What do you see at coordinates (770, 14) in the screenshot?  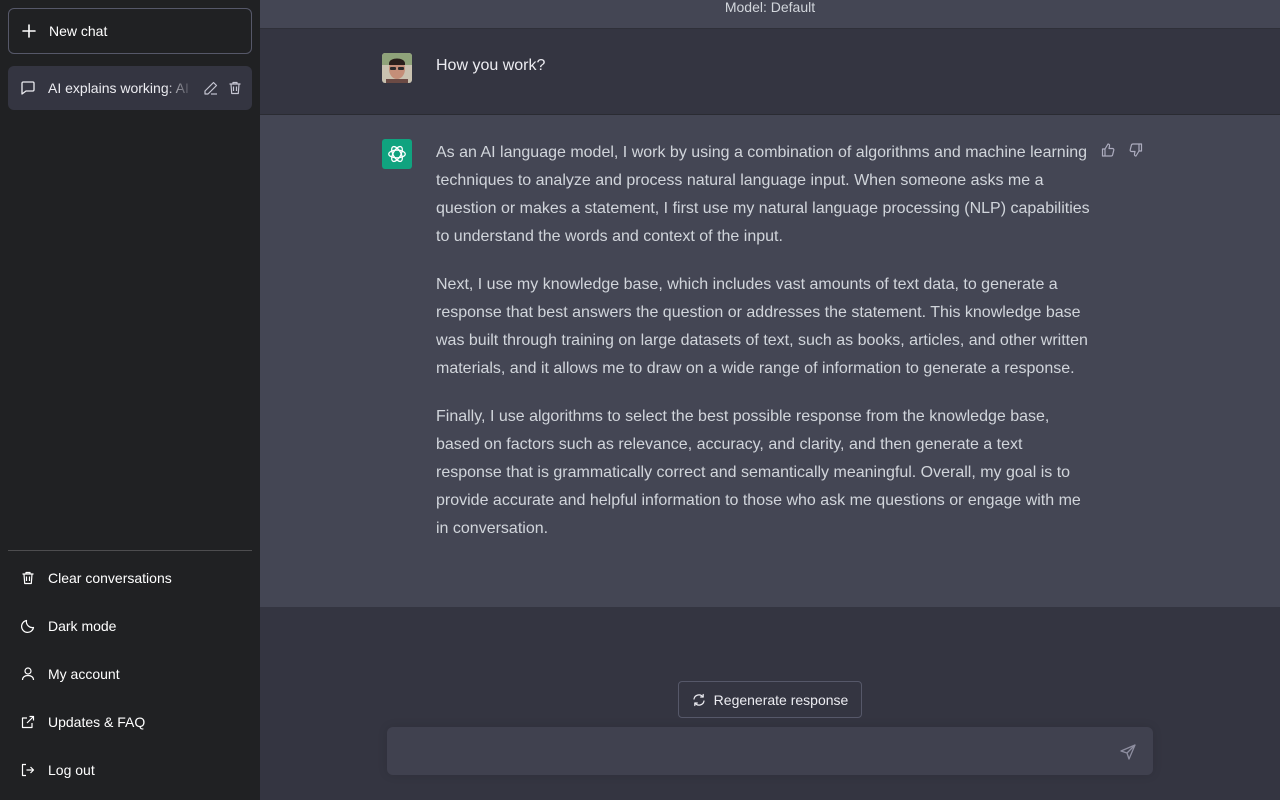 I see `model-indicator: Model: Default` at bounding box center [770, 14].